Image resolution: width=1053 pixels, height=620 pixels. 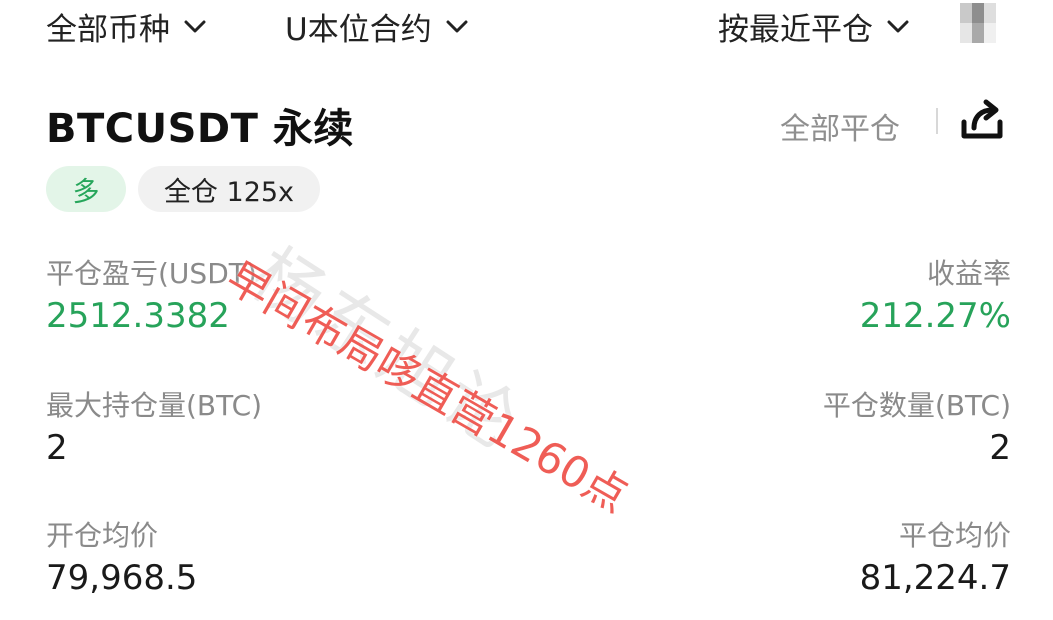 I want to click on divider, so click(x=937, y=121).